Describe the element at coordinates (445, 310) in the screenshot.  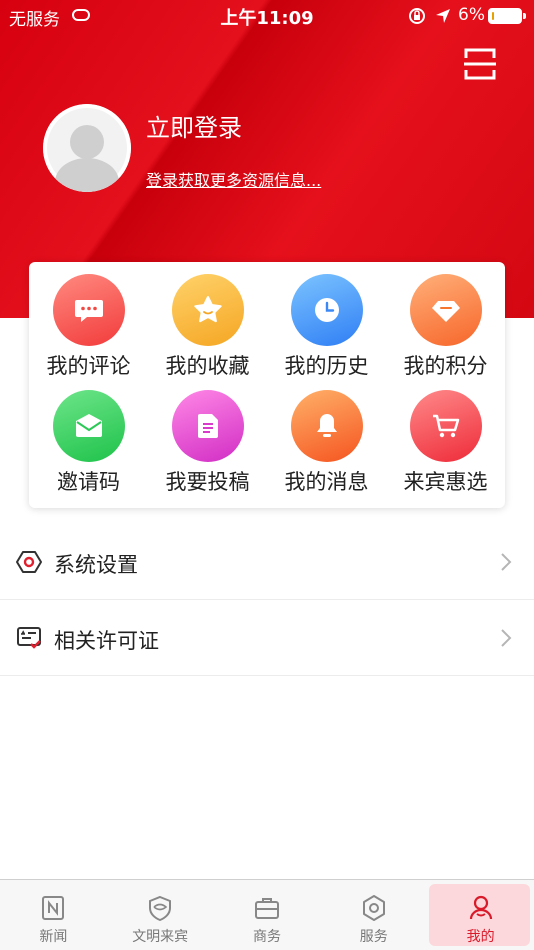
I see `diamond-icon` at that location.